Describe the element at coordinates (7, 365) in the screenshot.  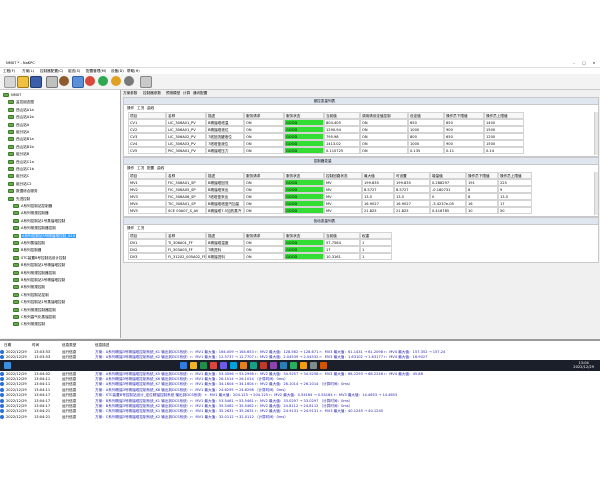
I see `start-icon` at that location.